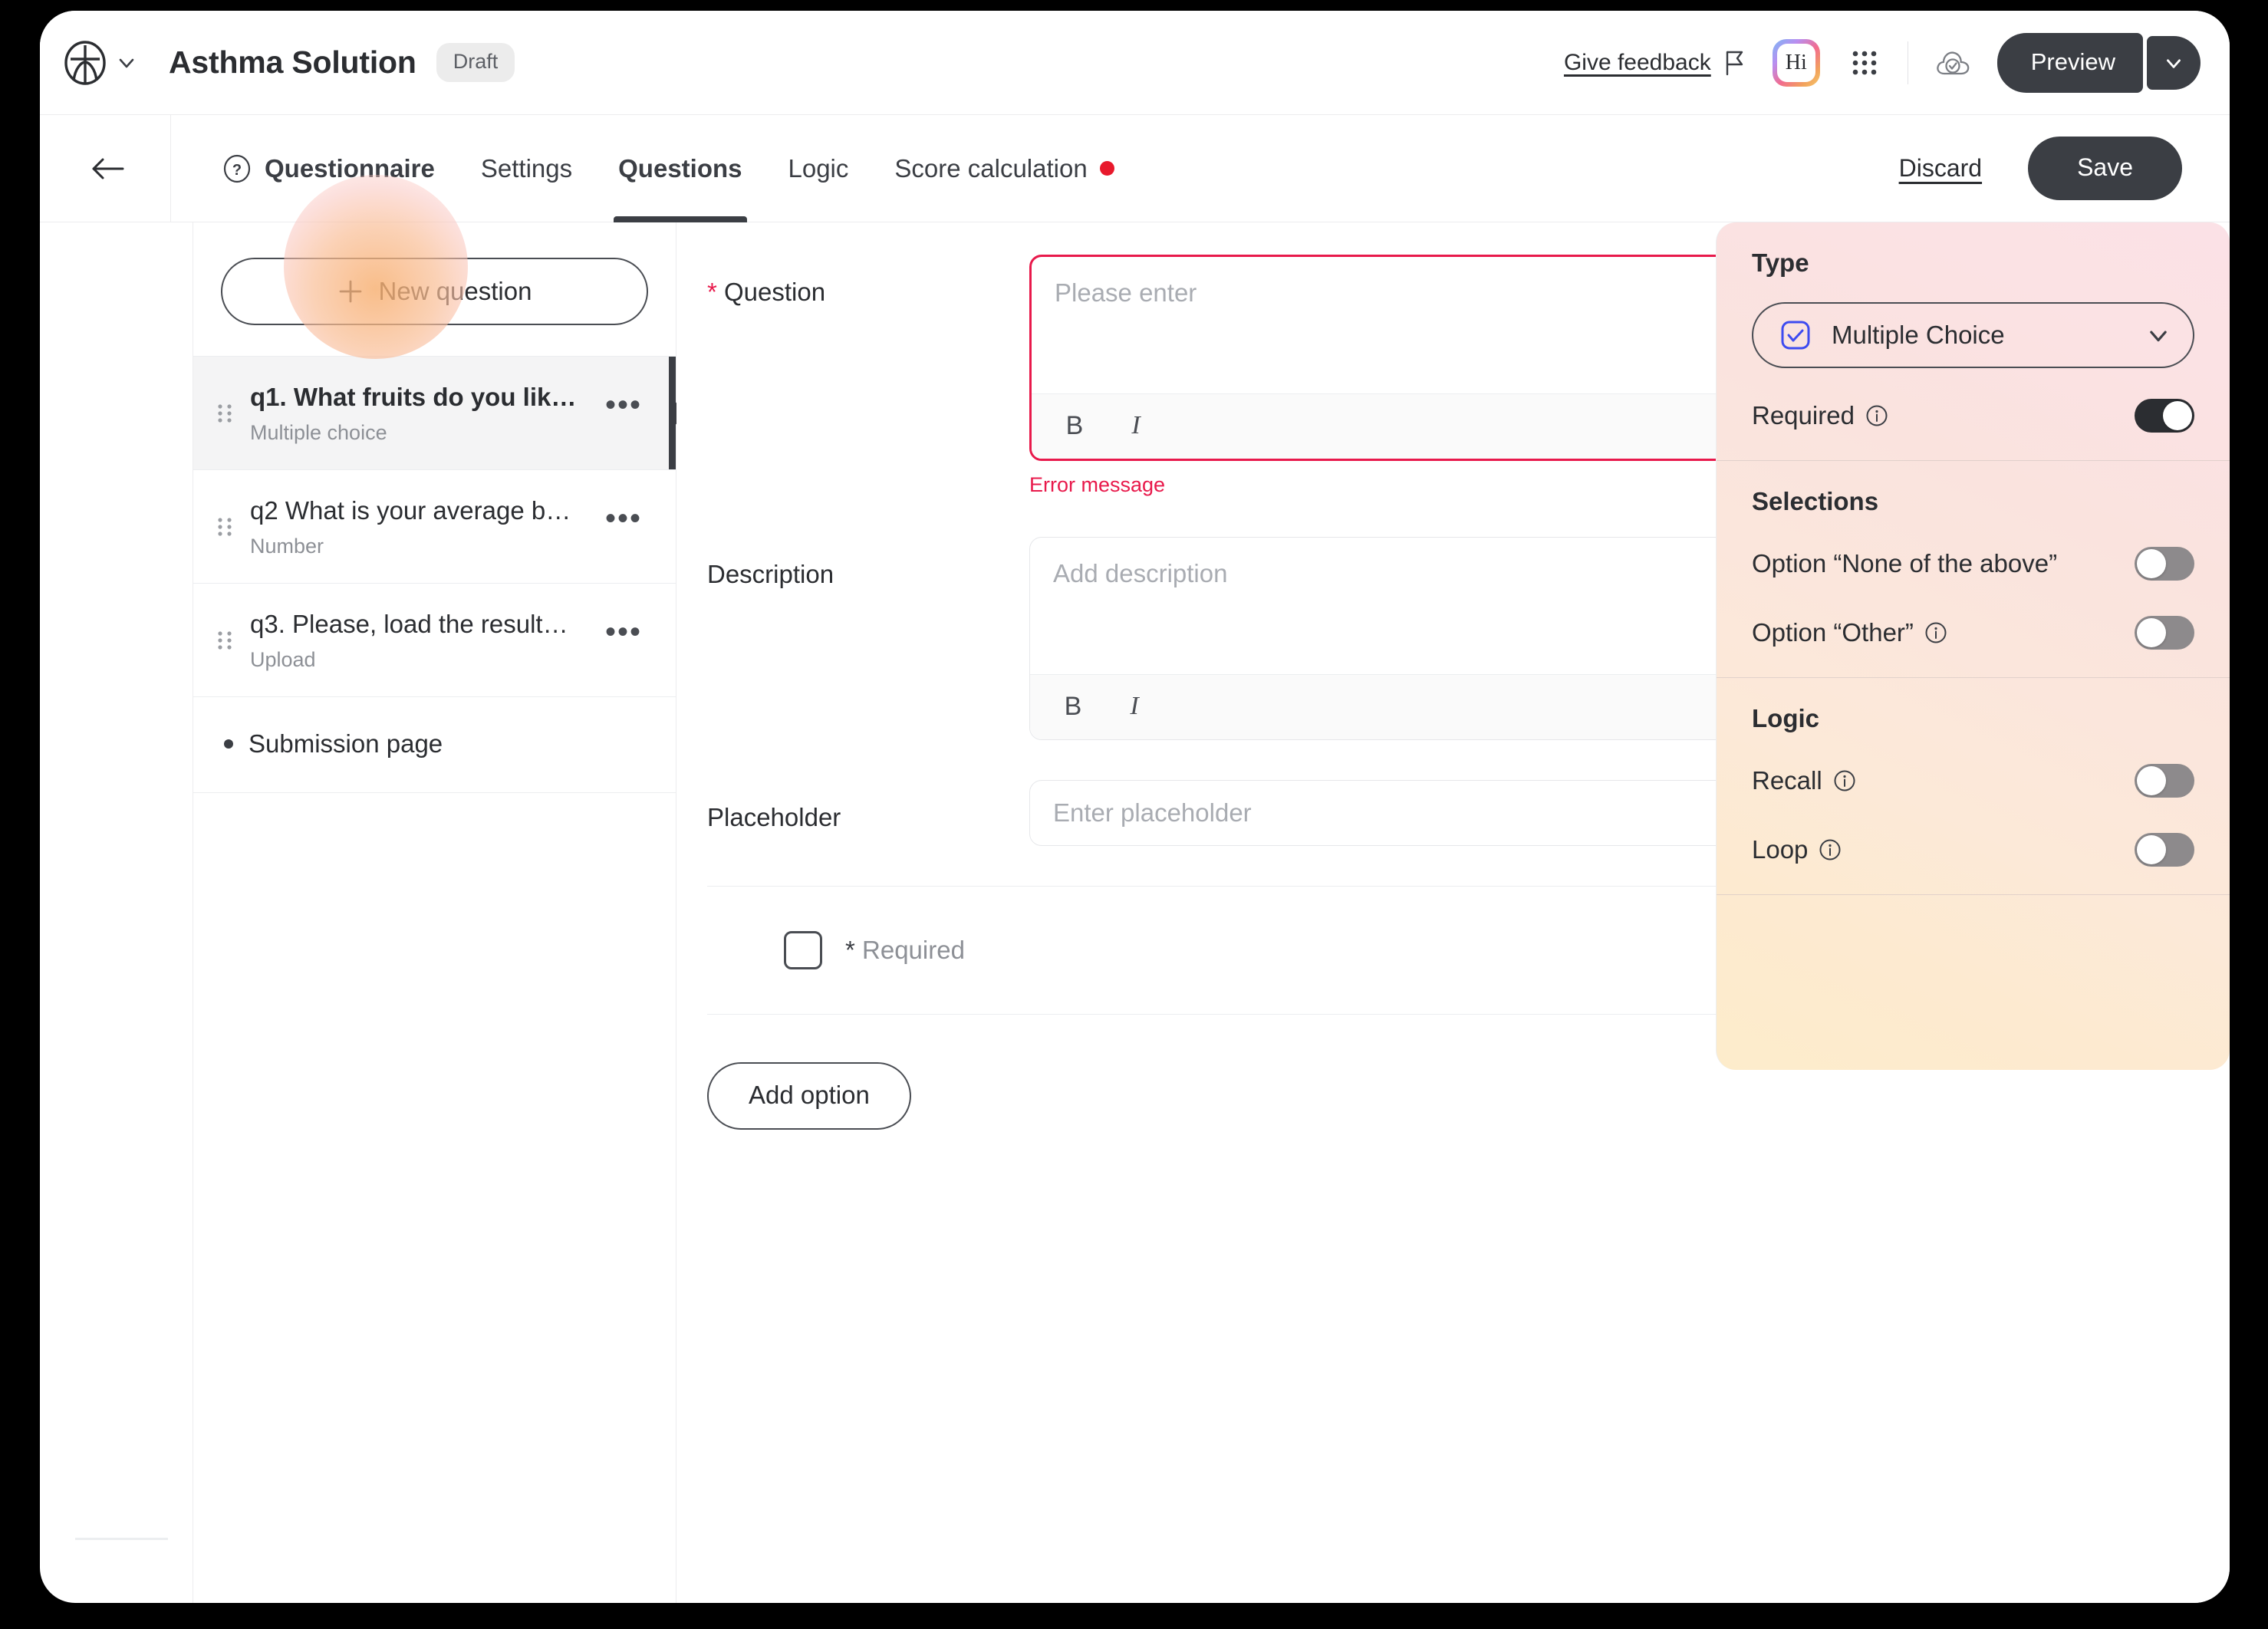 The width and height of the screenshot is (2268, 1629). I want to click on tab-settings: Settings, so click(527, 168).